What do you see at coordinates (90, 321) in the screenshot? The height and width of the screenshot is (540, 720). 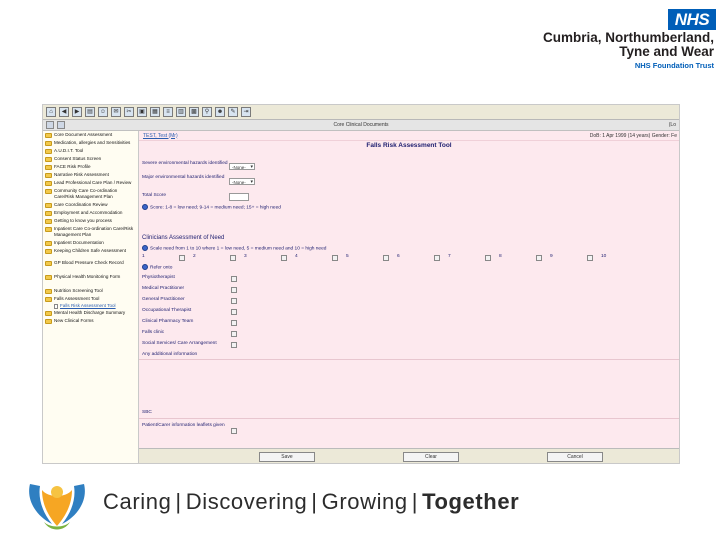 I see `sidebar-item-new-forms: New Clinical Forms` at bounding box center [90, 321].